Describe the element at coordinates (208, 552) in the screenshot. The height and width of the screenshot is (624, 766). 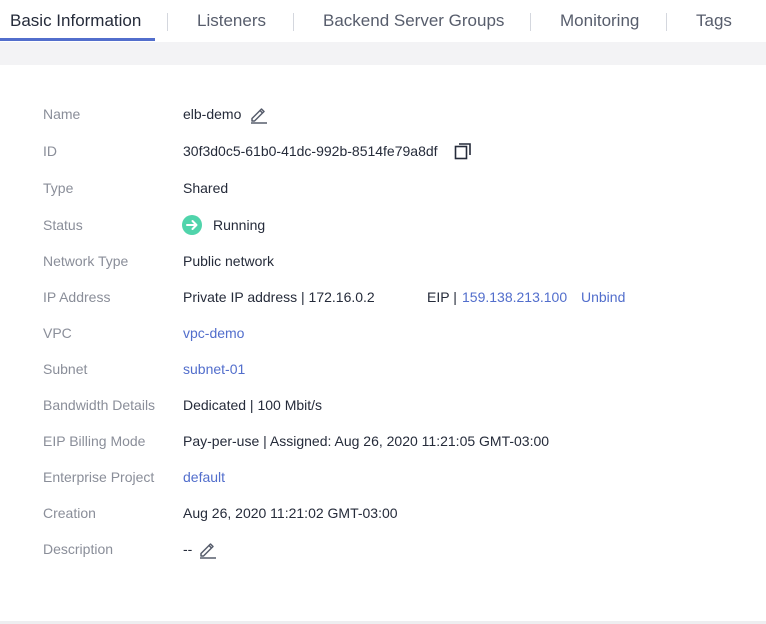
I see `edit-description-icon` at that location.